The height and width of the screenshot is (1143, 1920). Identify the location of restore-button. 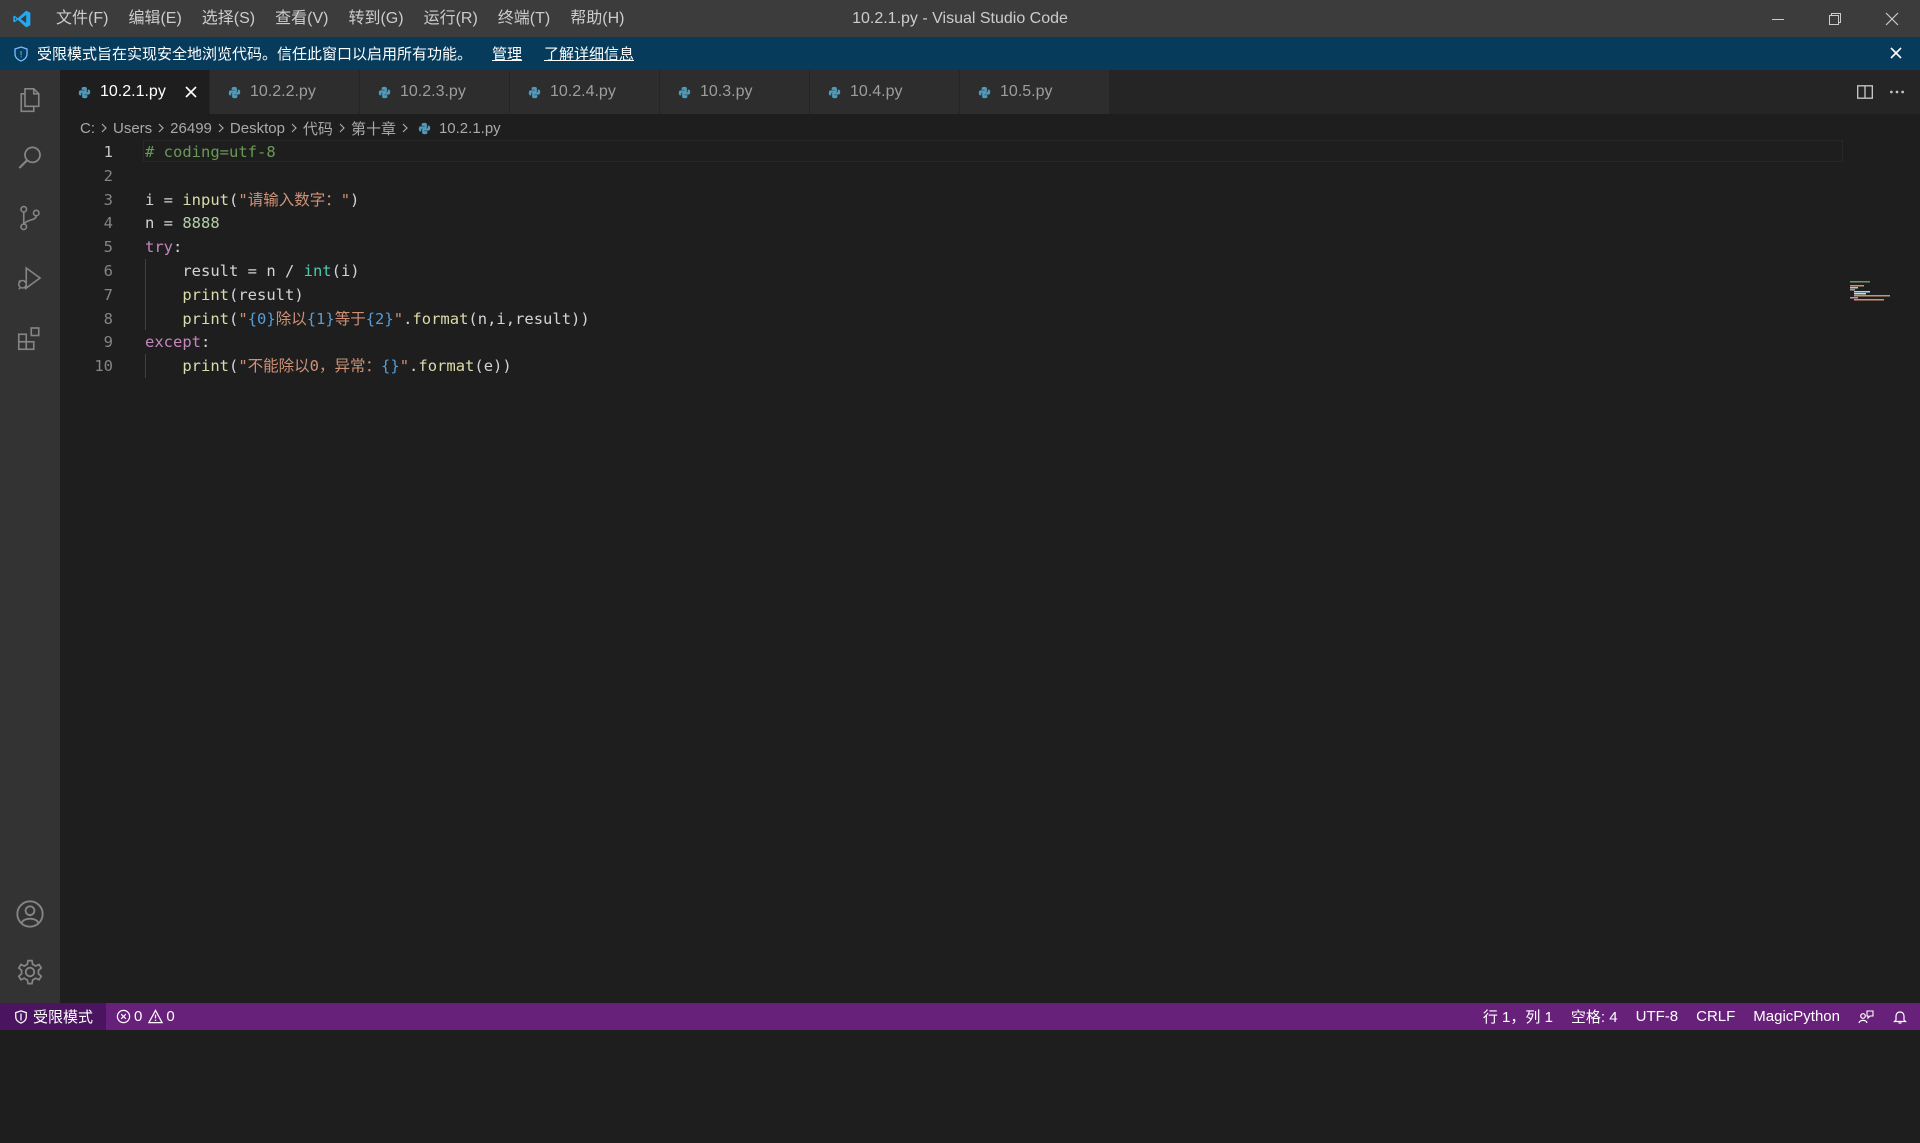
(1834, 18).